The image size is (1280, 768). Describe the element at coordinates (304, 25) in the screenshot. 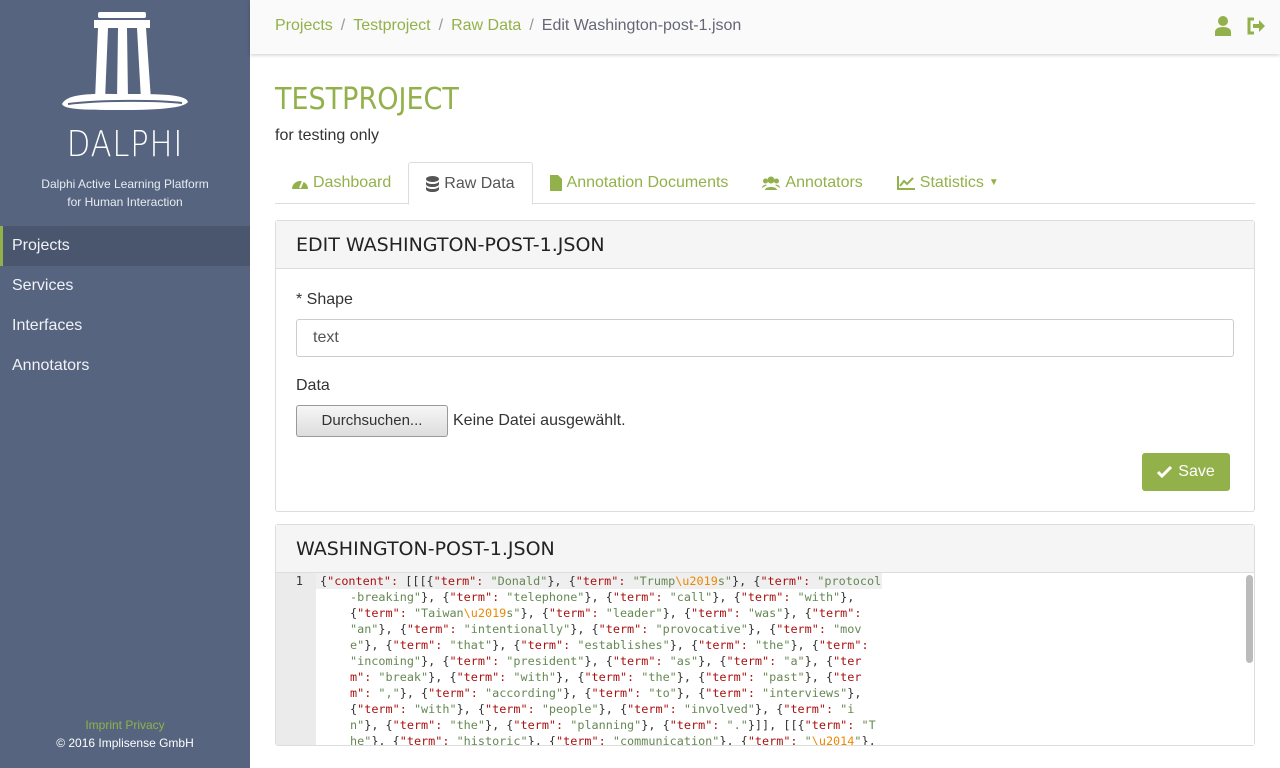

I see `breadcrumb-projects: Projects` at that location.